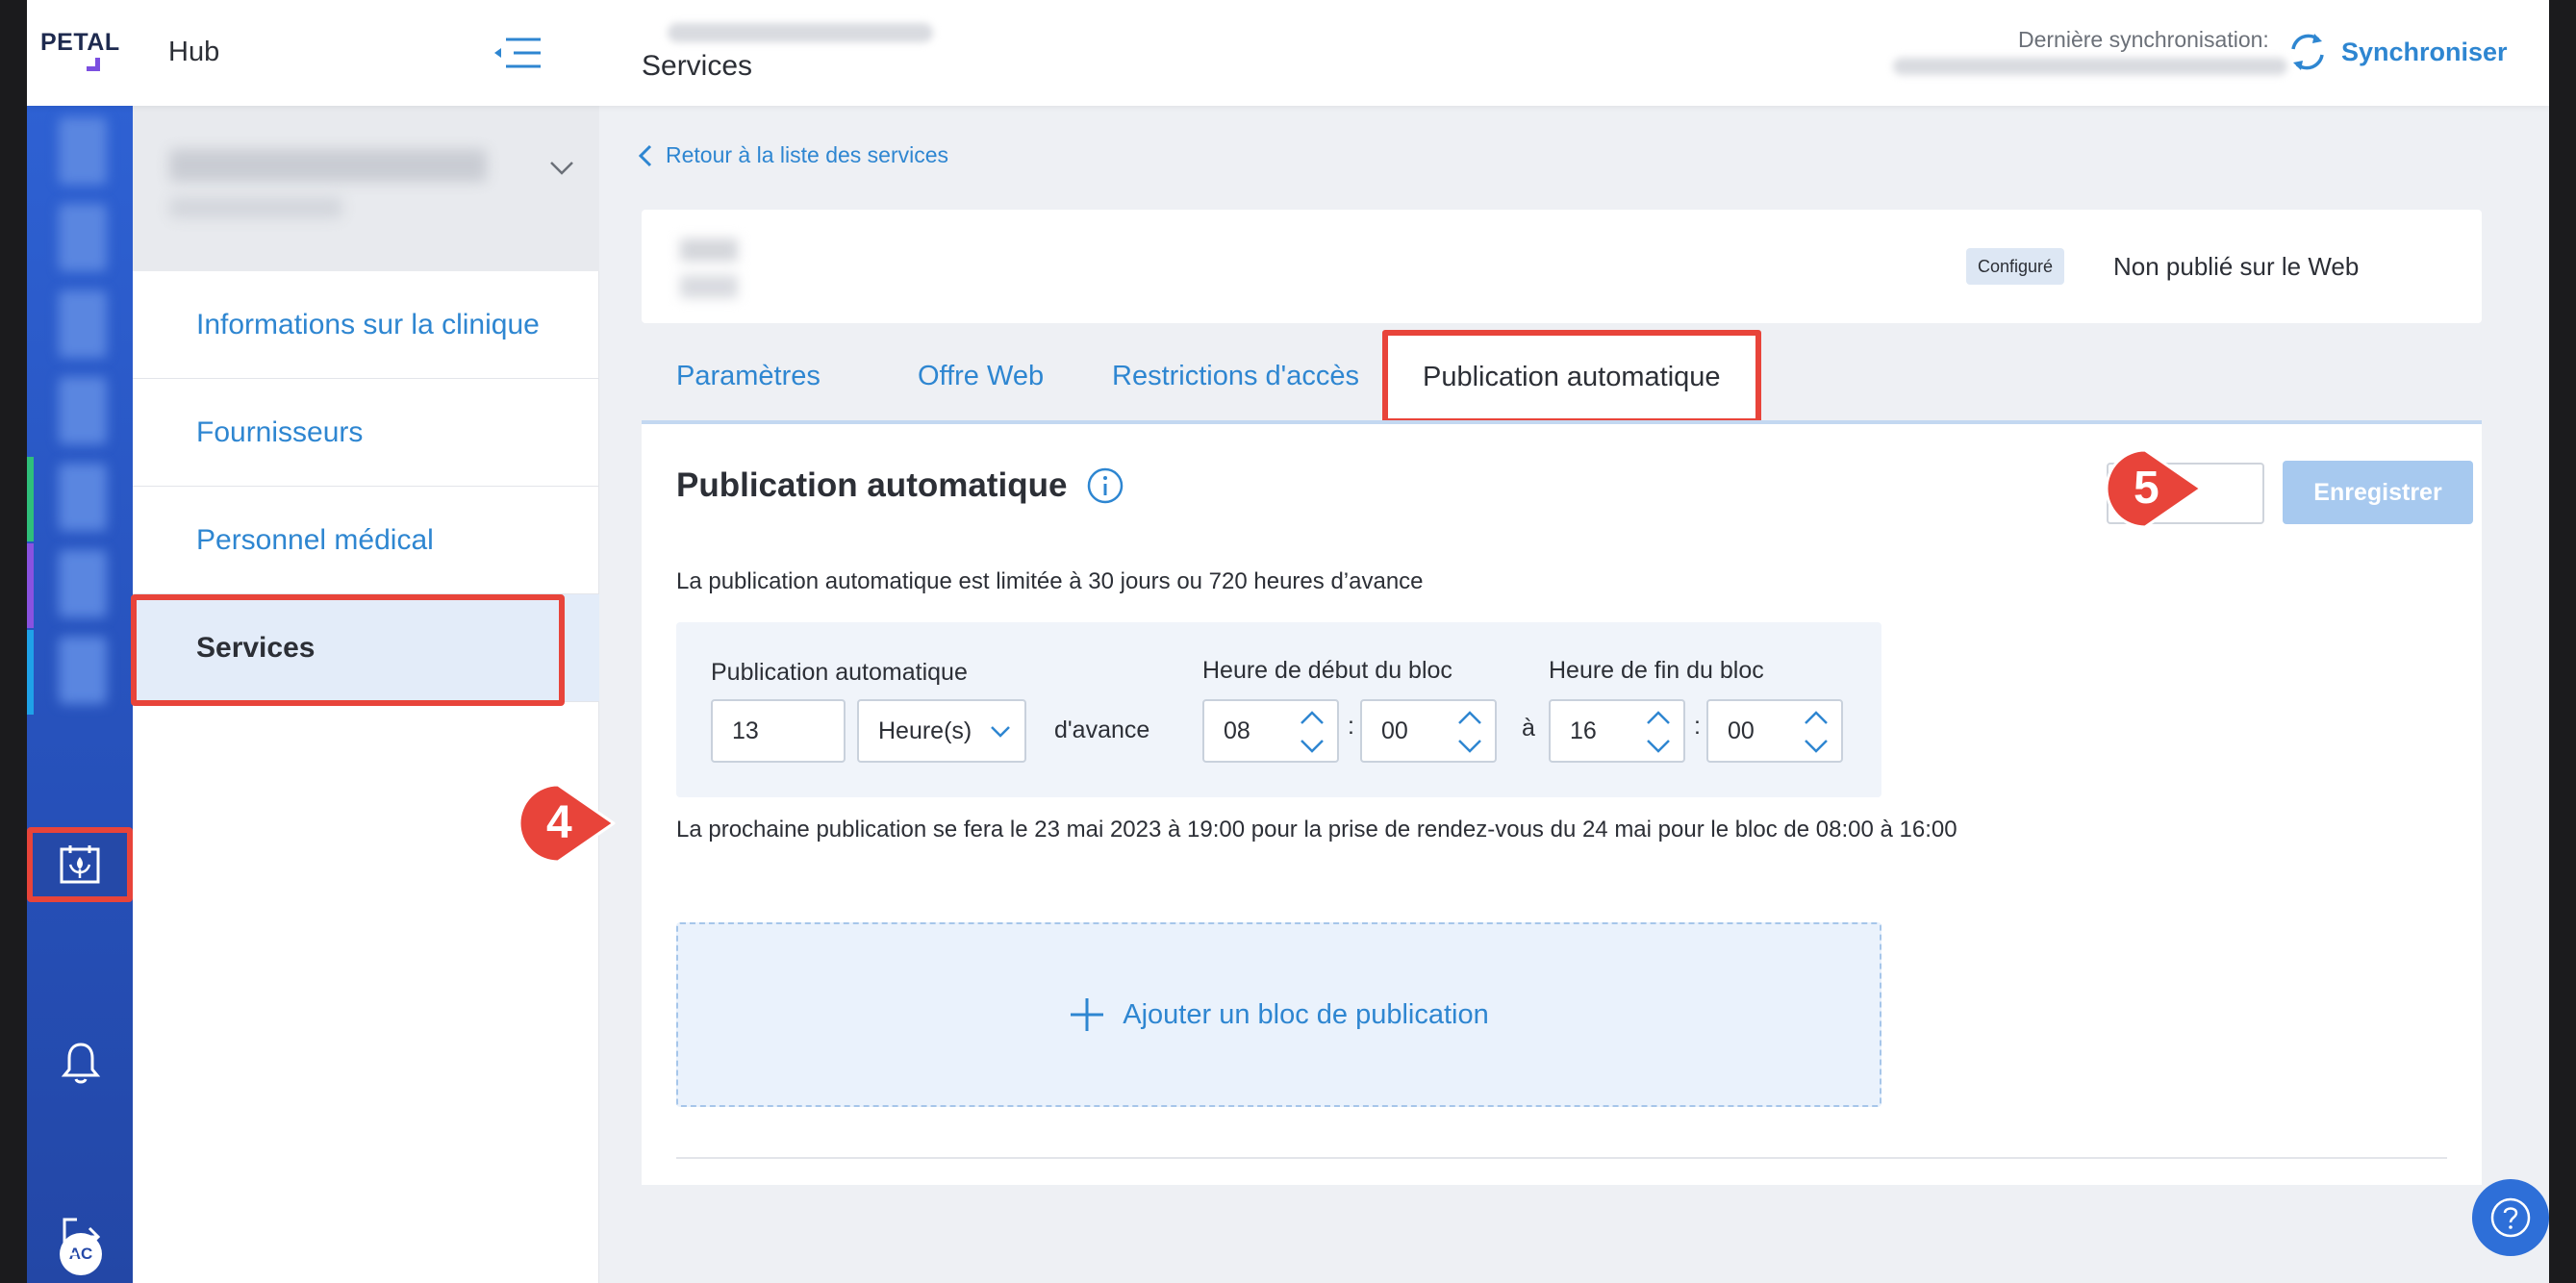  What do you see at coordinates (1657, 671) in the screenshot?
I see `end-time-label: Heure de fin du bloc` at bounding box center [1657, 671].